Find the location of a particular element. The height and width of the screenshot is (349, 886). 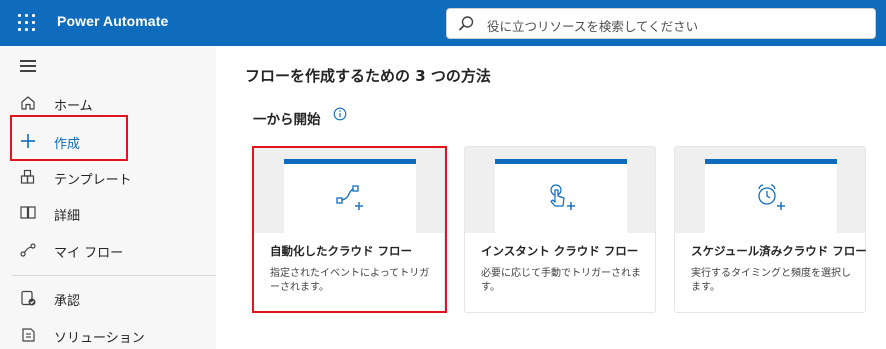

nav-item-my-flows: マイ フロー is located at coordinates (108, 250).